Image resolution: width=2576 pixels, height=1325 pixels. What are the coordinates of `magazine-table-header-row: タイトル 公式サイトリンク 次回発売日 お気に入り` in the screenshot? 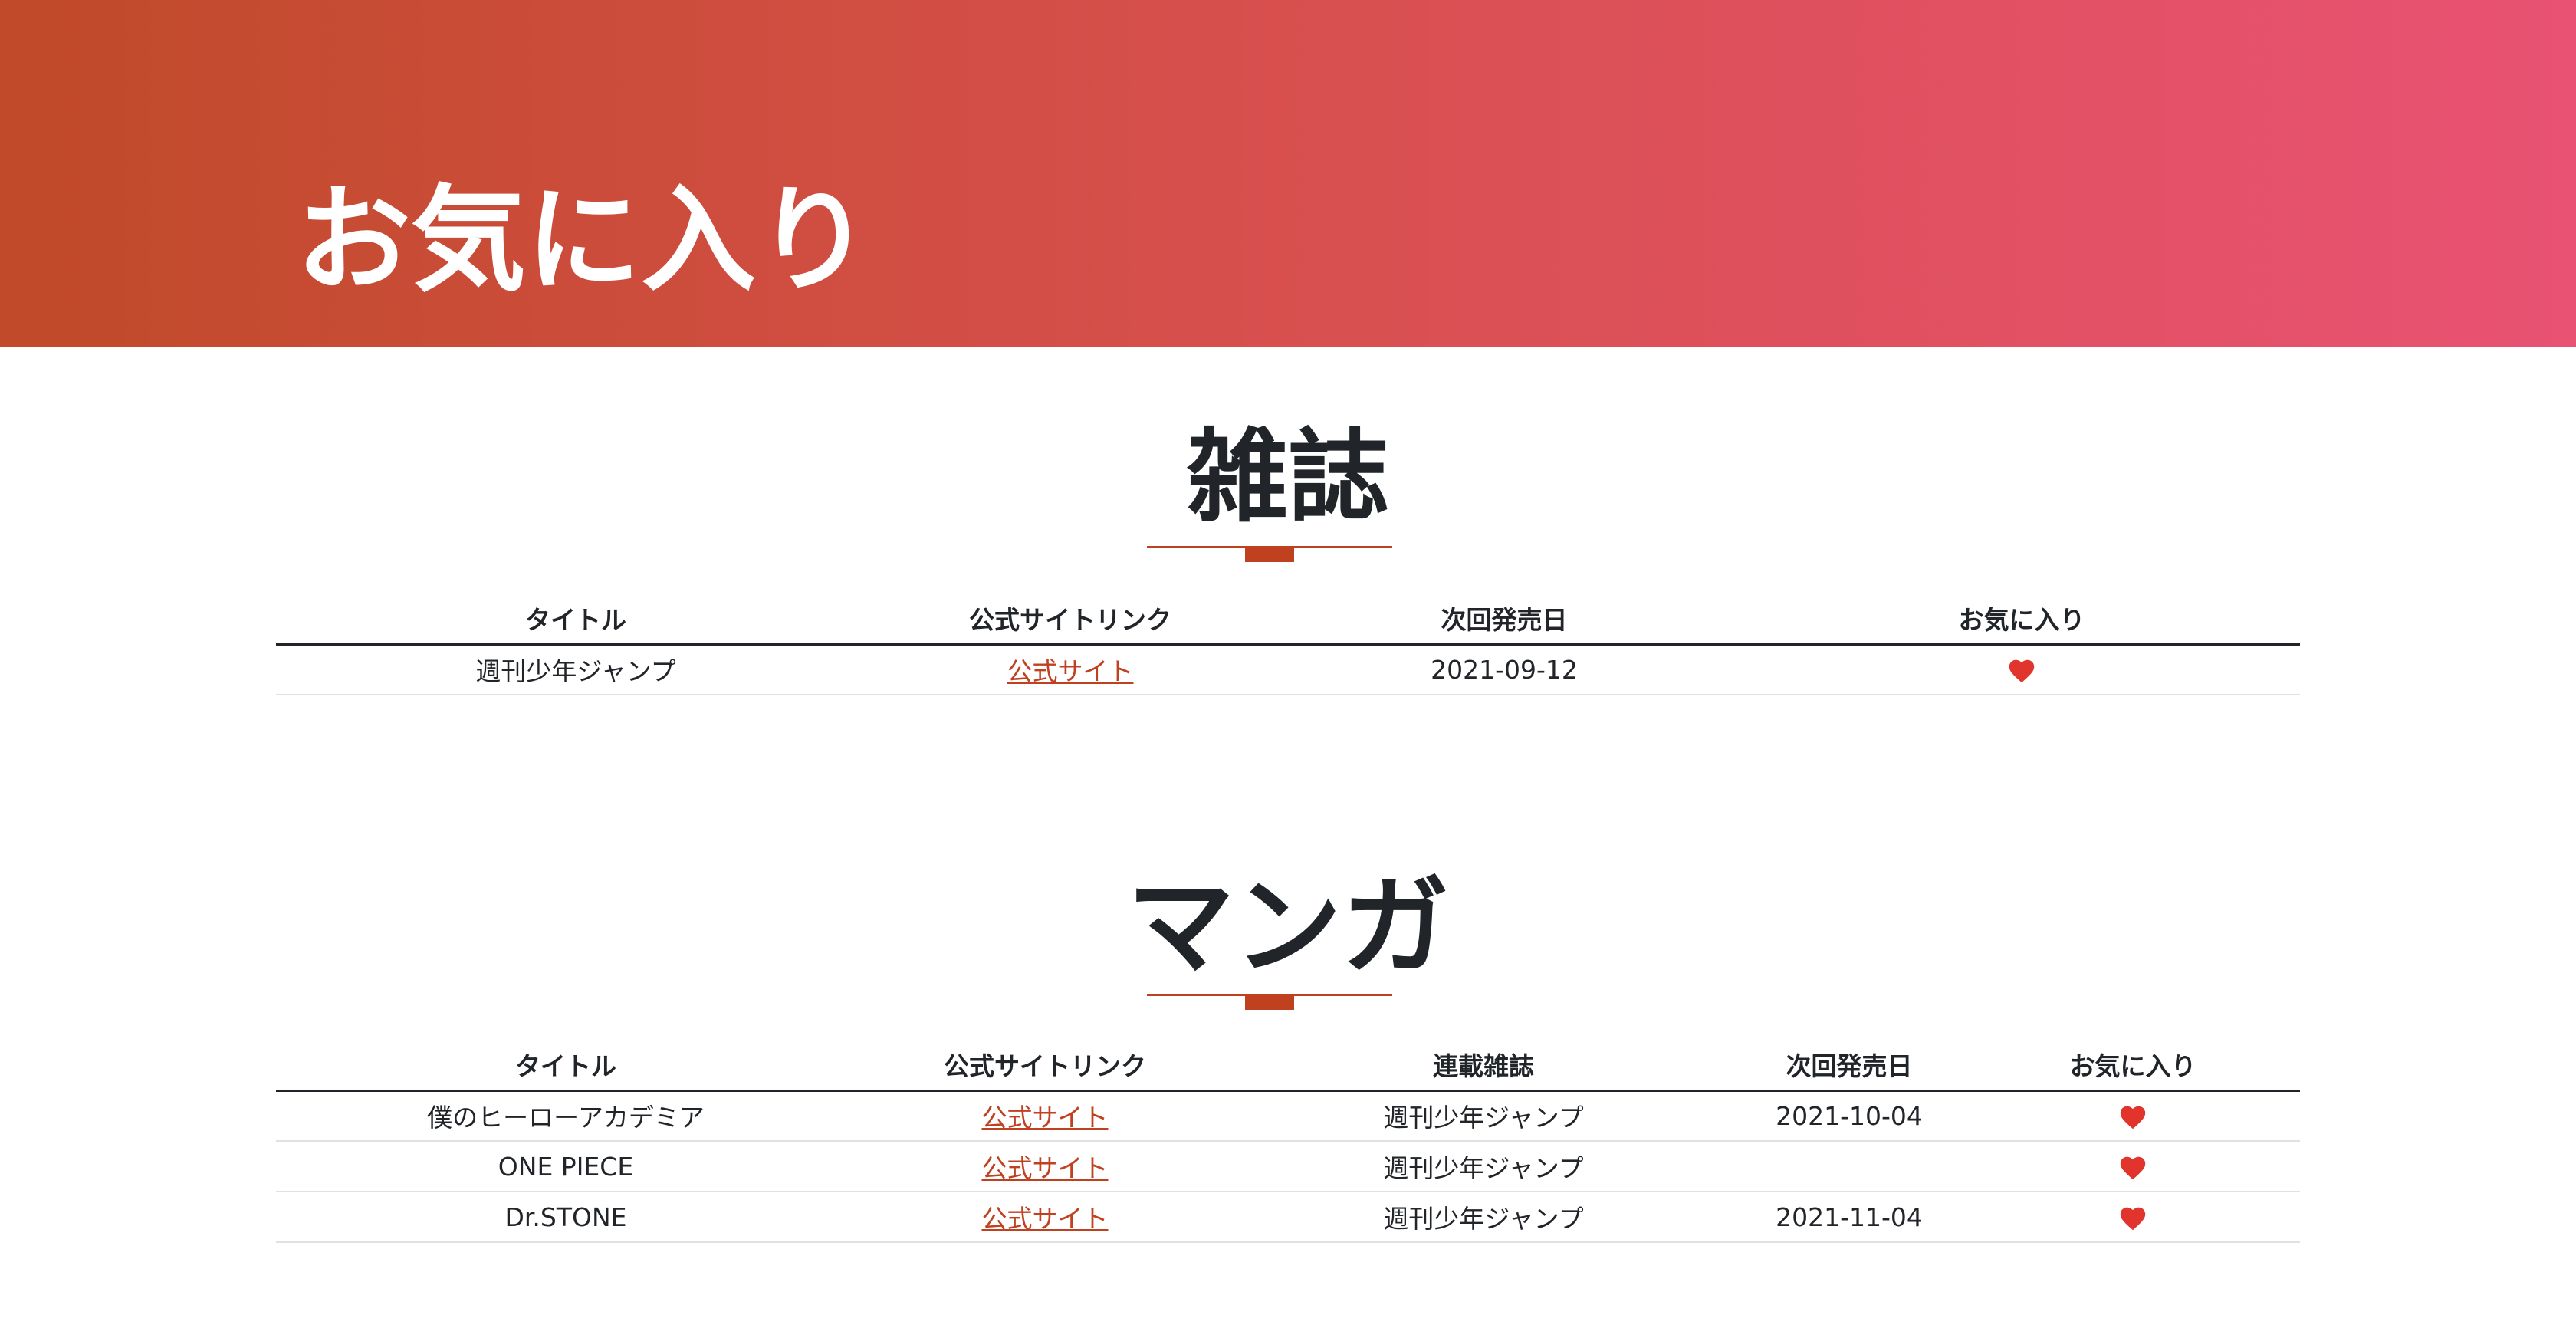 It's located at (1288, 619).